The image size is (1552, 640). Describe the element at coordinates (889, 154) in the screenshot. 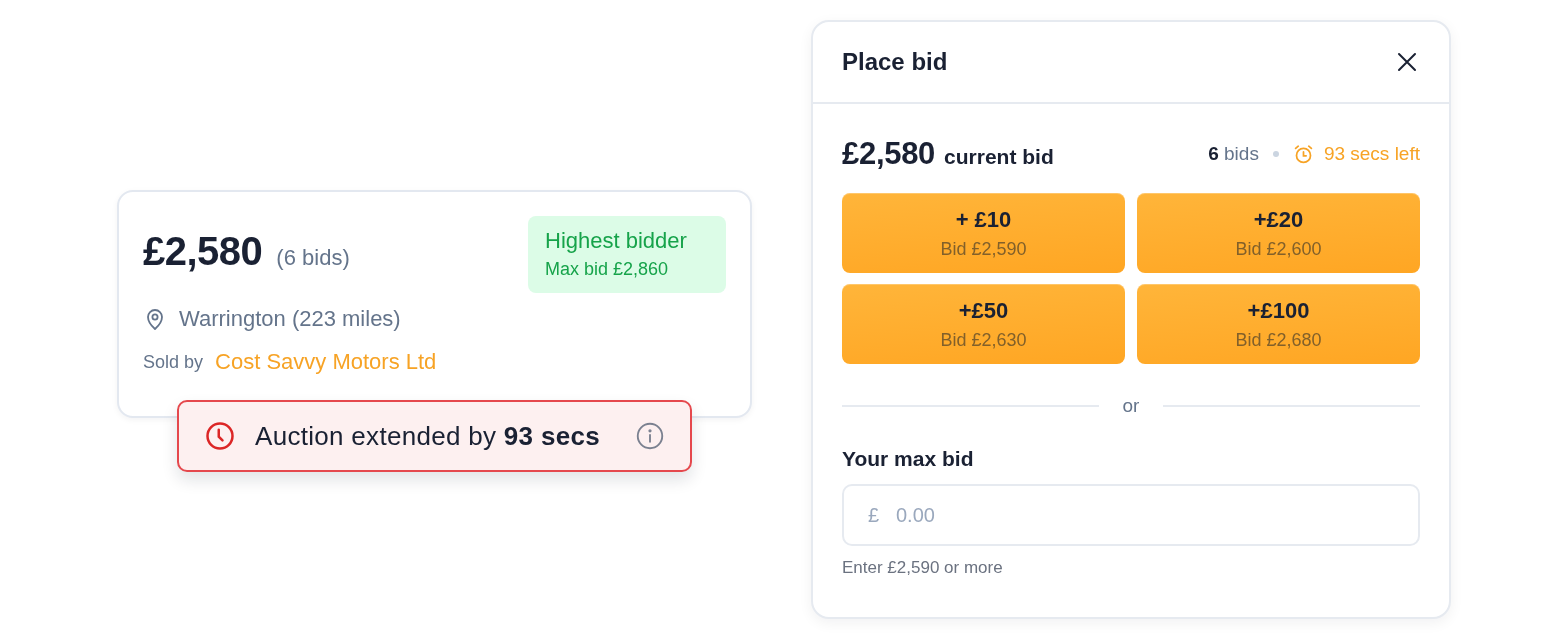

I see `current-bid-amount: £2,580` at that location.